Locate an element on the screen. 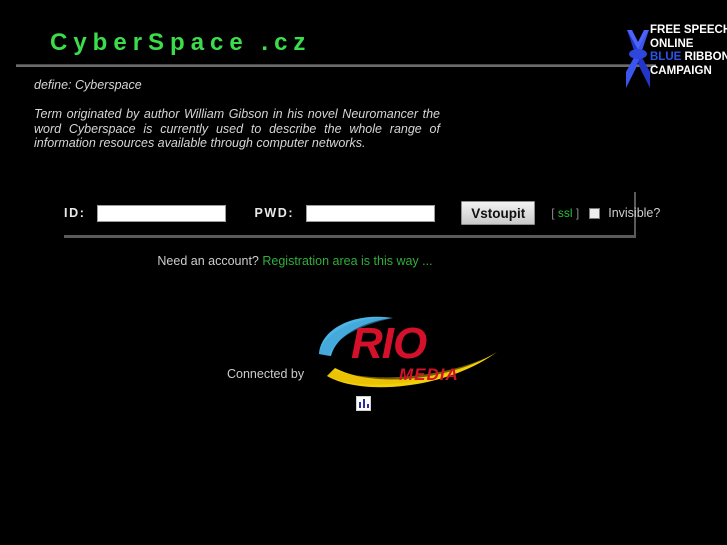 The height and width of the screenshot is (545, 727). id-input is located at coordinates (162, 213).